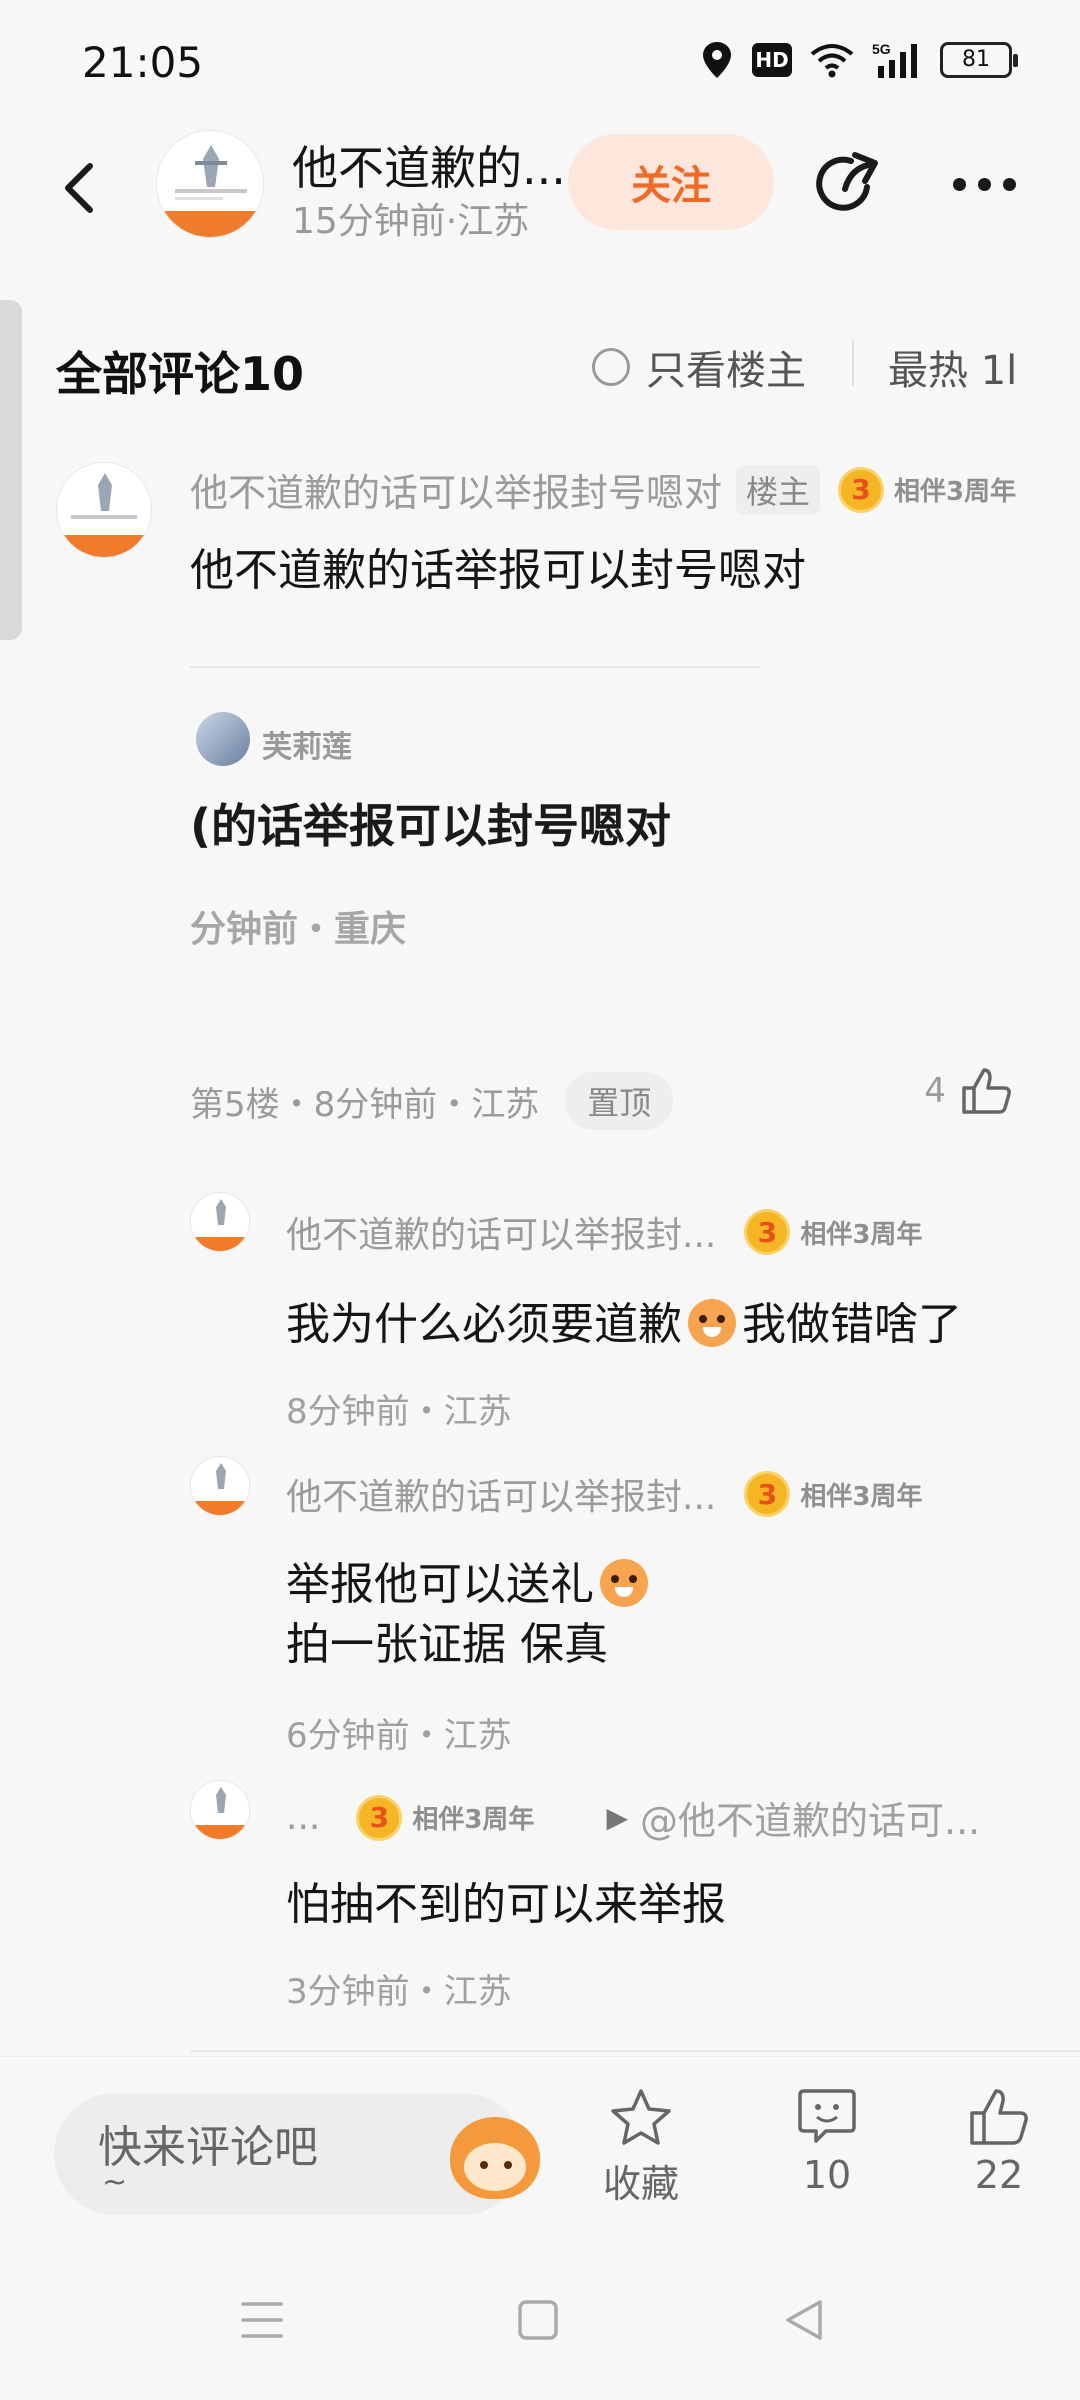 The image size is (1080, 2400). I want to click on reply-text-part: 我做错啥了, so click(852, 1324).